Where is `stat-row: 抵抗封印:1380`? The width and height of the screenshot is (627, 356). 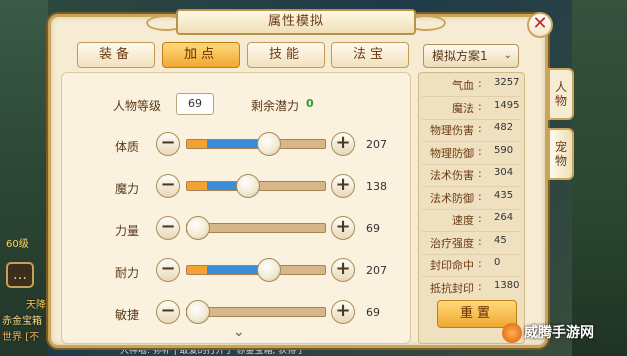 stat-row: 抵抗封印:1380 is located at coordinates (471, 290).